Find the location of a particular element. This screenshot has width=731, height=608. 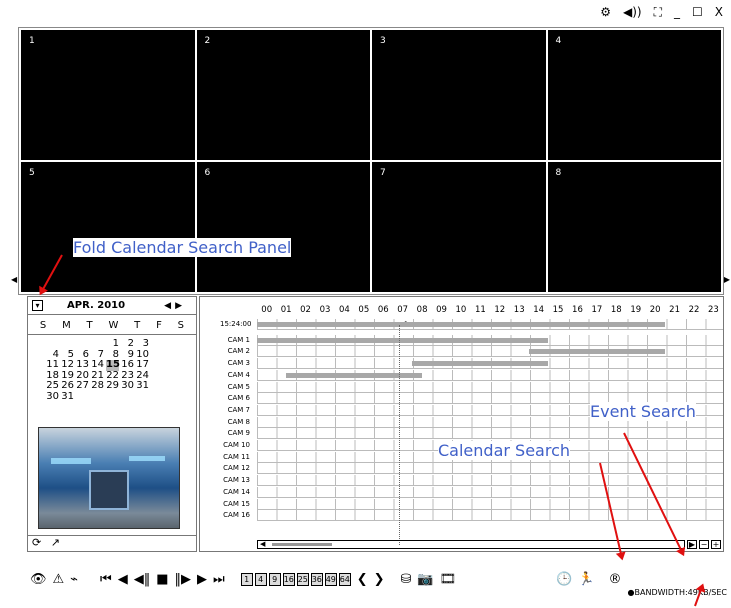

alarm-icon: ⚠ is located at coordinates (59, 579).